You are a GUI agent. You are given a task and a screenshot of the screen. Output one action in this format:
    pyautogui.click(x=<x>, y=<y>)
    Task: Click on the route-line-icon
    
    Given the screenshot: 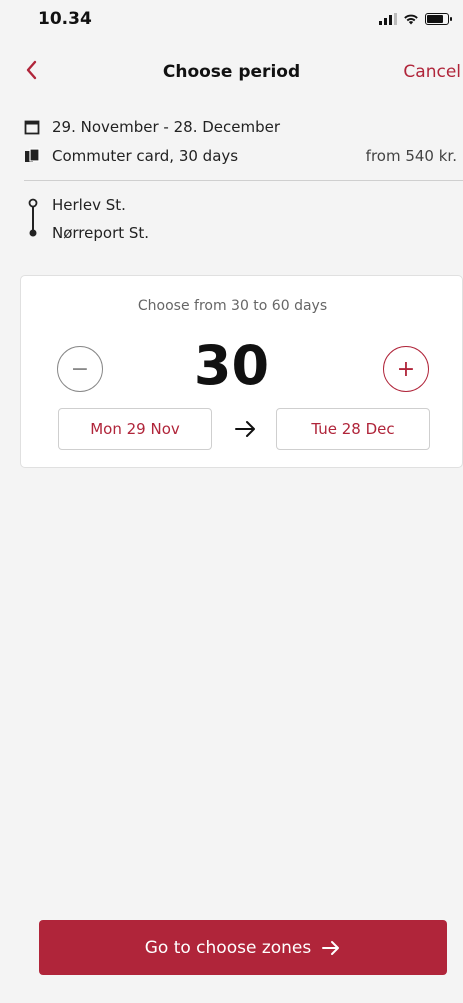 What is the action you would take?
    pyautogui.click(x=33, y=217)
    